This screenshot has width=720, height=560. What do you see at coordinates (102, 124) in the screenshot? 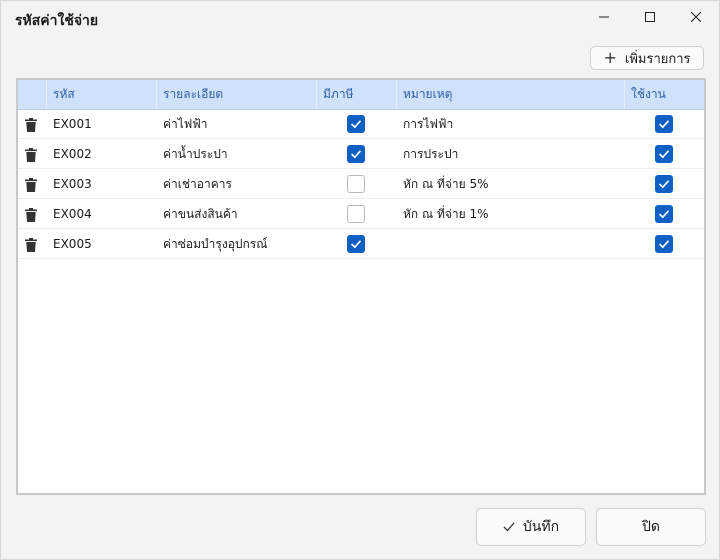
I see `code-cell: EX001` at bounding box center [102, 124].